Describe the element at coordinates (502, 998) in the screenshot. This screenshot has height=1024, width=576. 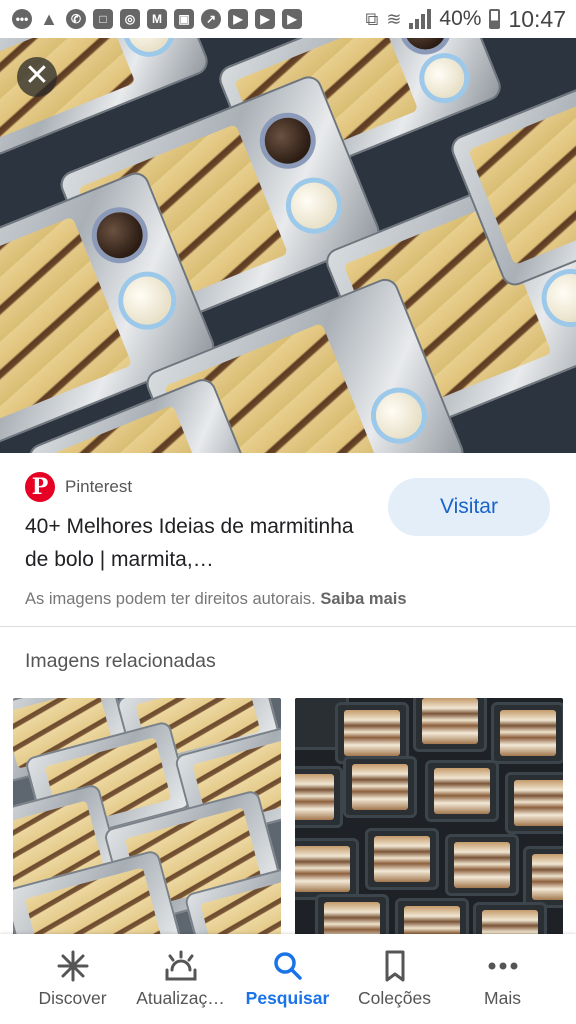
I see `nav-label: Mais` at that location.